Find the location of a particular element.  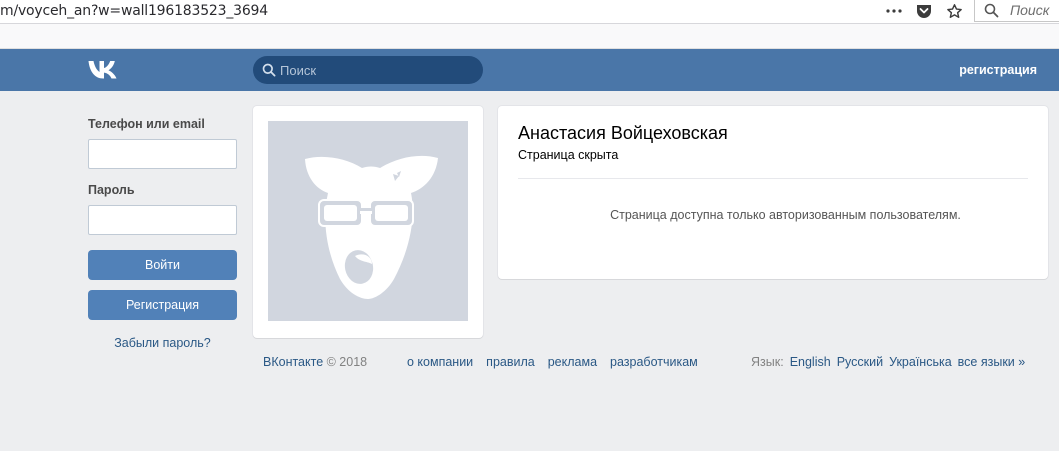

bookmark-star-icon is located at coordinates (954, 11).